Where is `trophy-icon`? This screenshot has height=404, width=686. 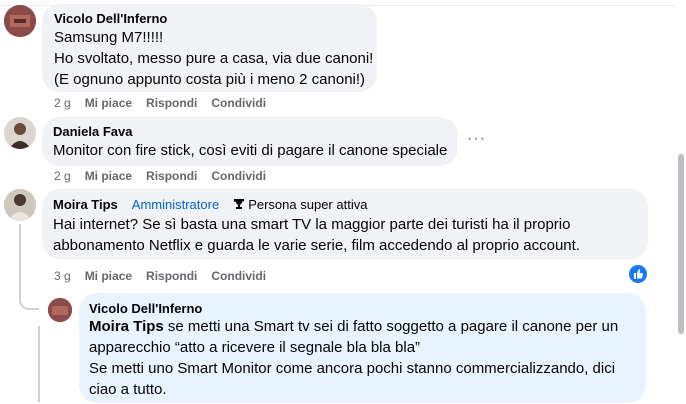
trophy-icon is located at coordinates (239, 204).